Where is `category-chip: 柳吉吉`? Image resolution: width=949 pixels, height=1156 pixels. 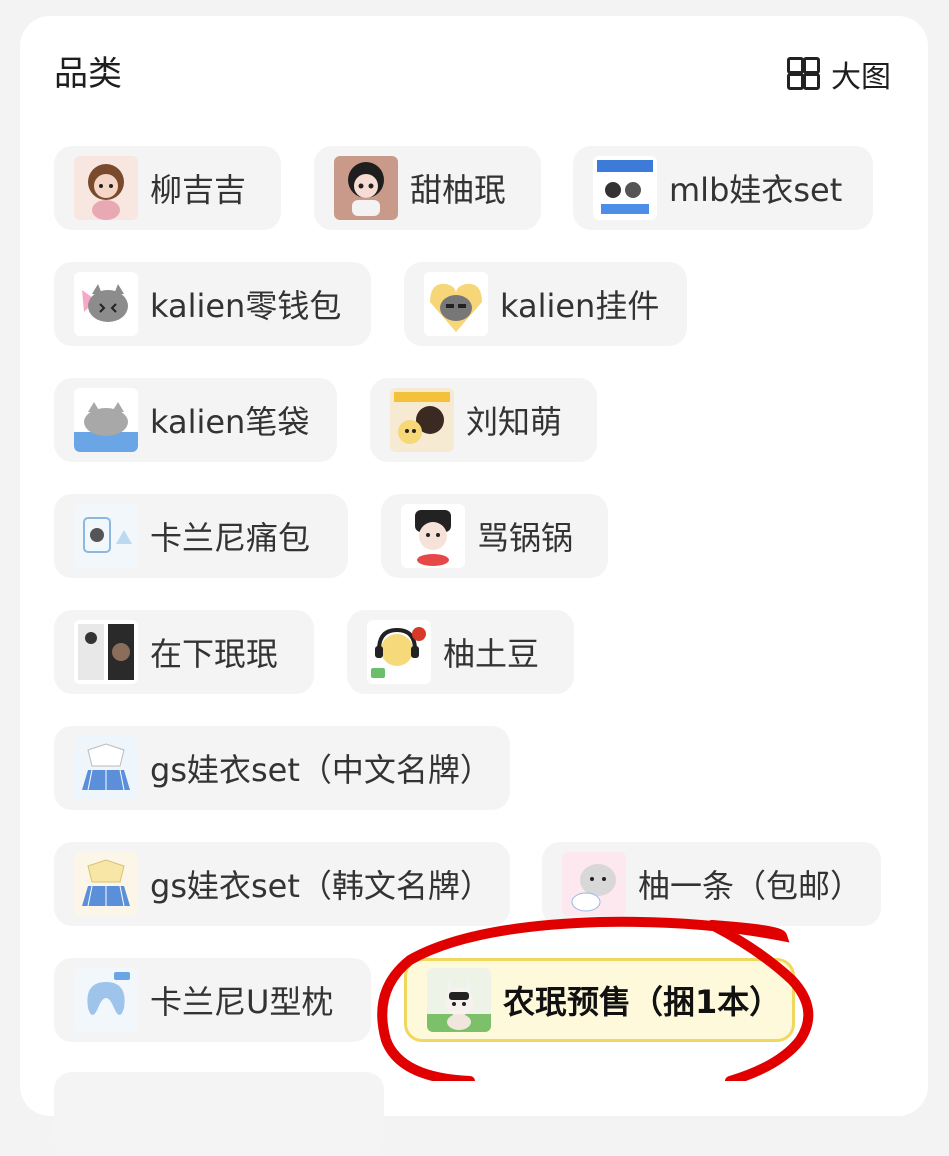
category-chip: 柳吉吉 is located at coordinates (167, 188).